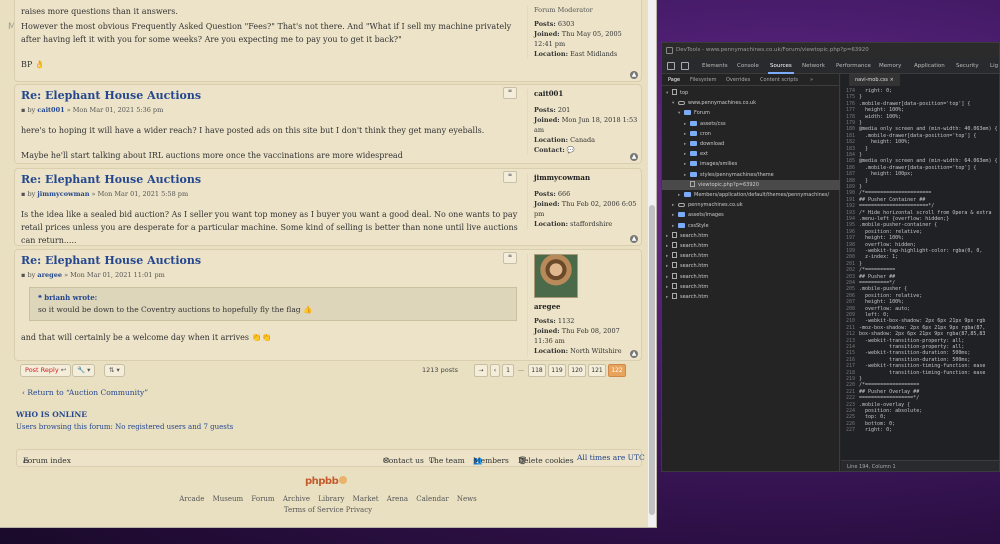  What do you see at coordinates (46, 370) in the screenshot?
I see `post-reply-button: Post Reply ↩` at bounding box center [46, 370].